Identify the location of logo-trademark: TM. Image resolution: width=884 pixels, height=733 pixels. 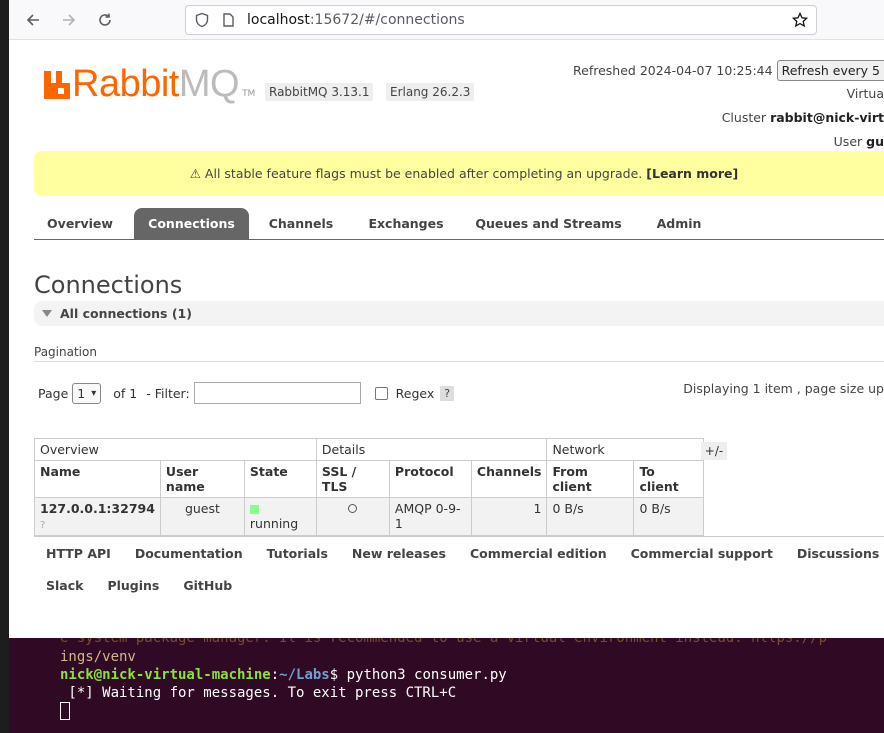
(249, 94).